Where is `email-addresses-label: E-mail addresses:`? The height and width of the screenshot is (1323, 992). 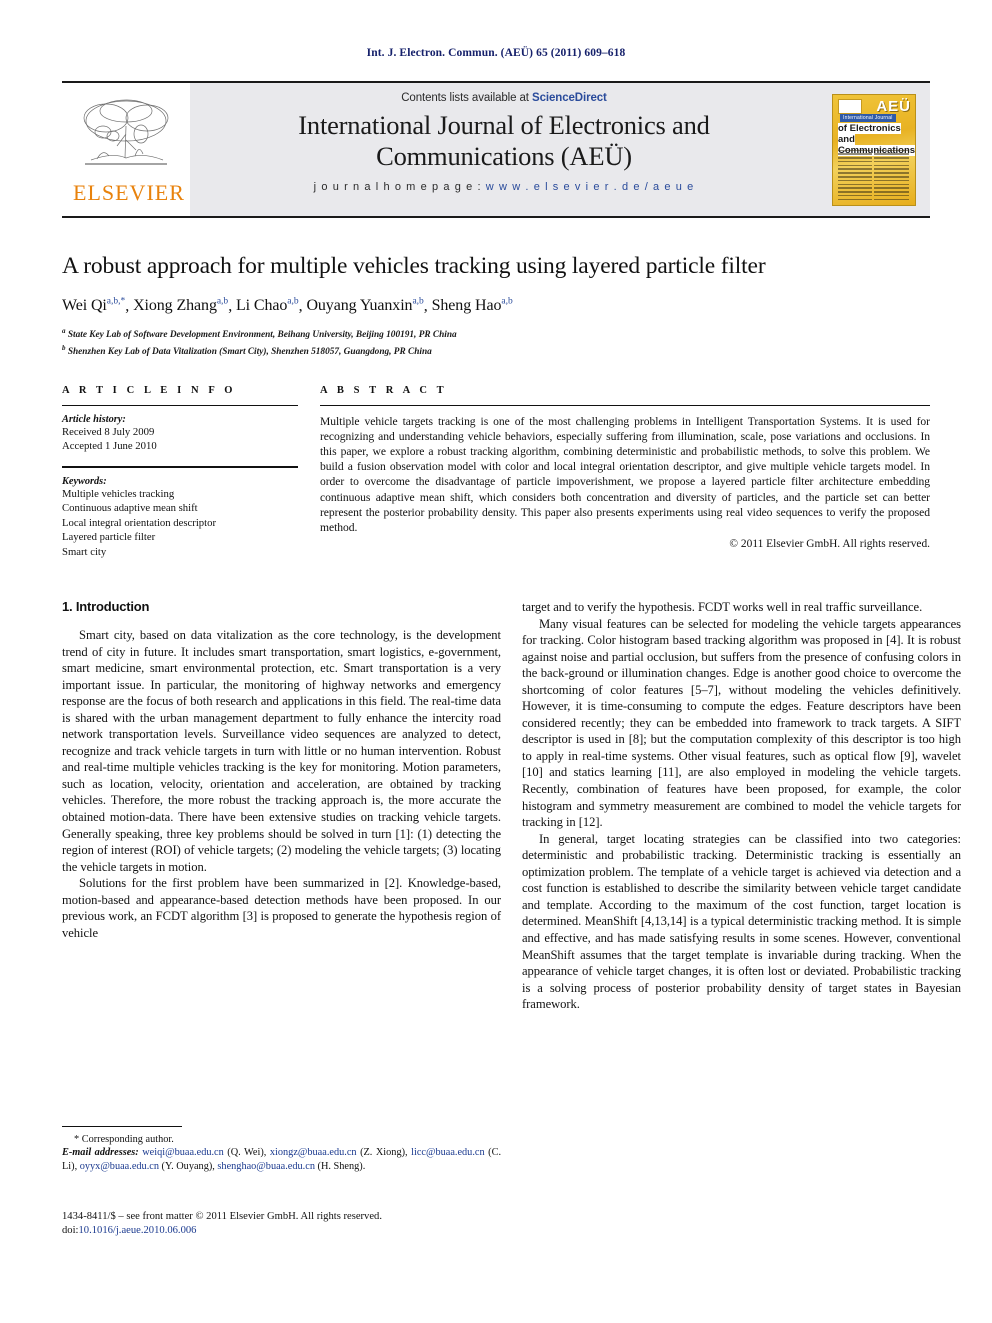
email-addresses-label: E-mail addresses: is located at coordinates (100, 1153).